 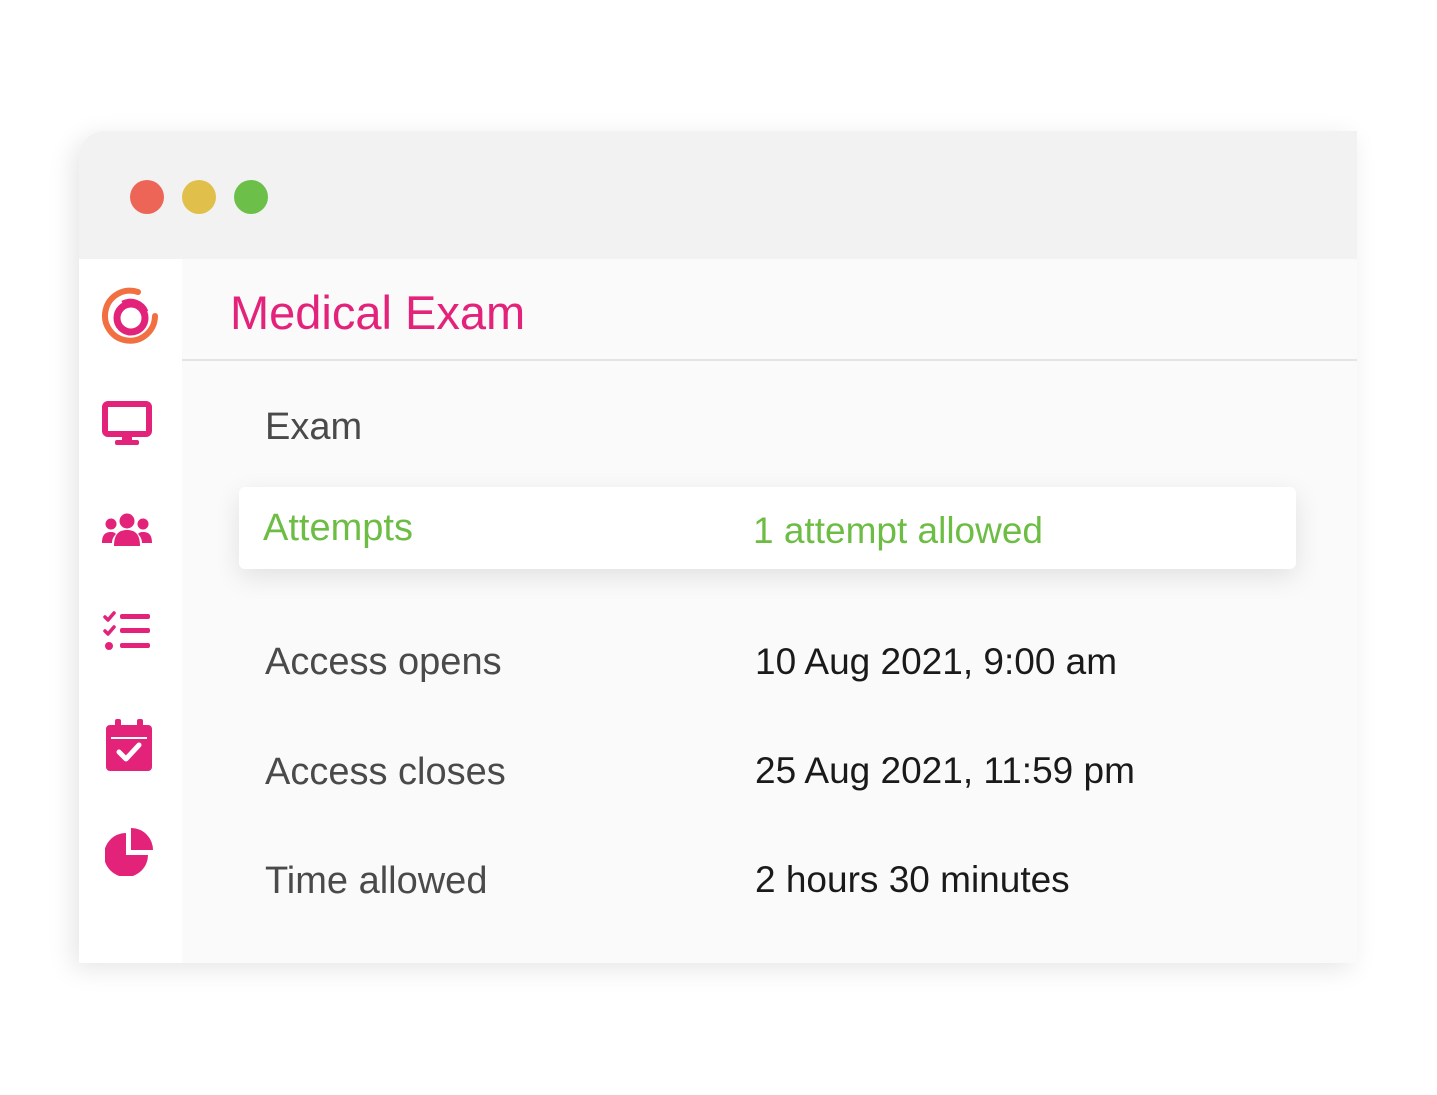 I want to click on sidebar-nav, so click(x=130, y=611).